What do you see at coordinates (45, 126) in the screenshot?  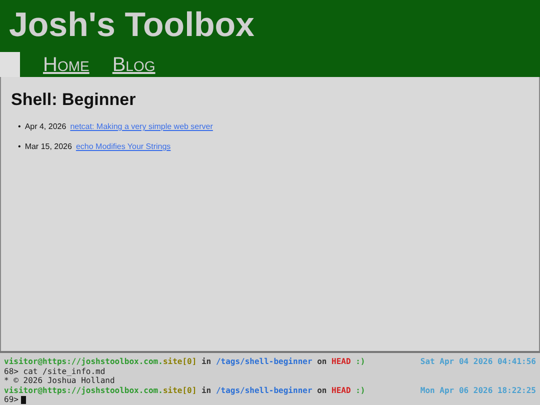 I see `post-date: Apr 4, 2026` at bounding box center [45, 126].